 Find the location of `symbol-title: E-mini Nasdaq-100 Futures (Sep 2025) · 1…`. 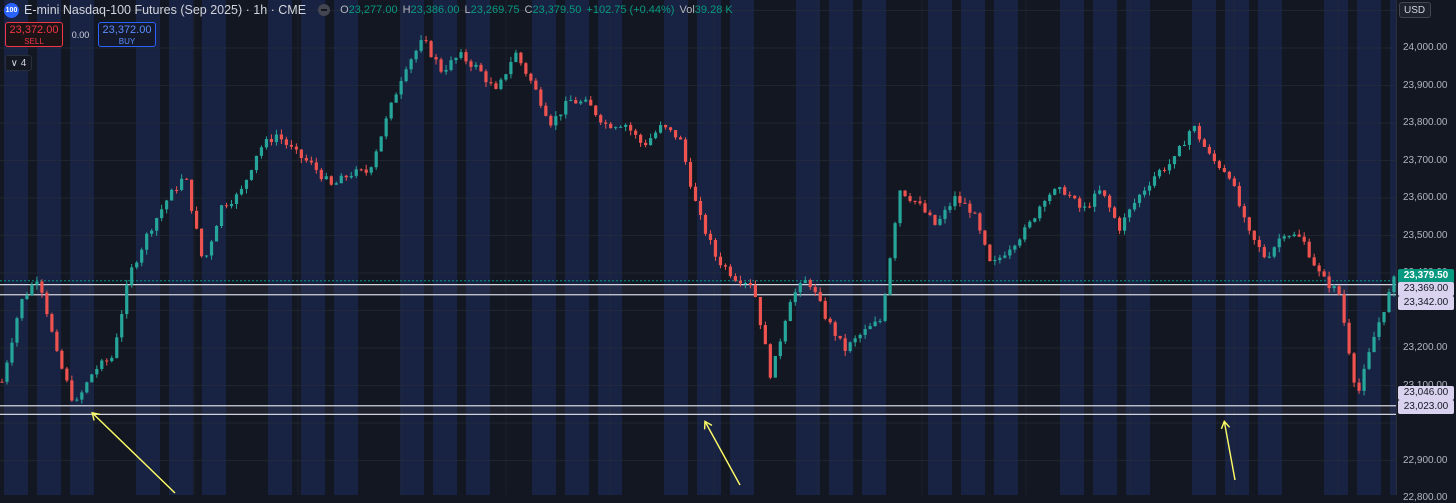

symbol-title: E-mini Nasdaq-100 Futures (Sep 2025) · 1… is located at coordinates (165, 10).